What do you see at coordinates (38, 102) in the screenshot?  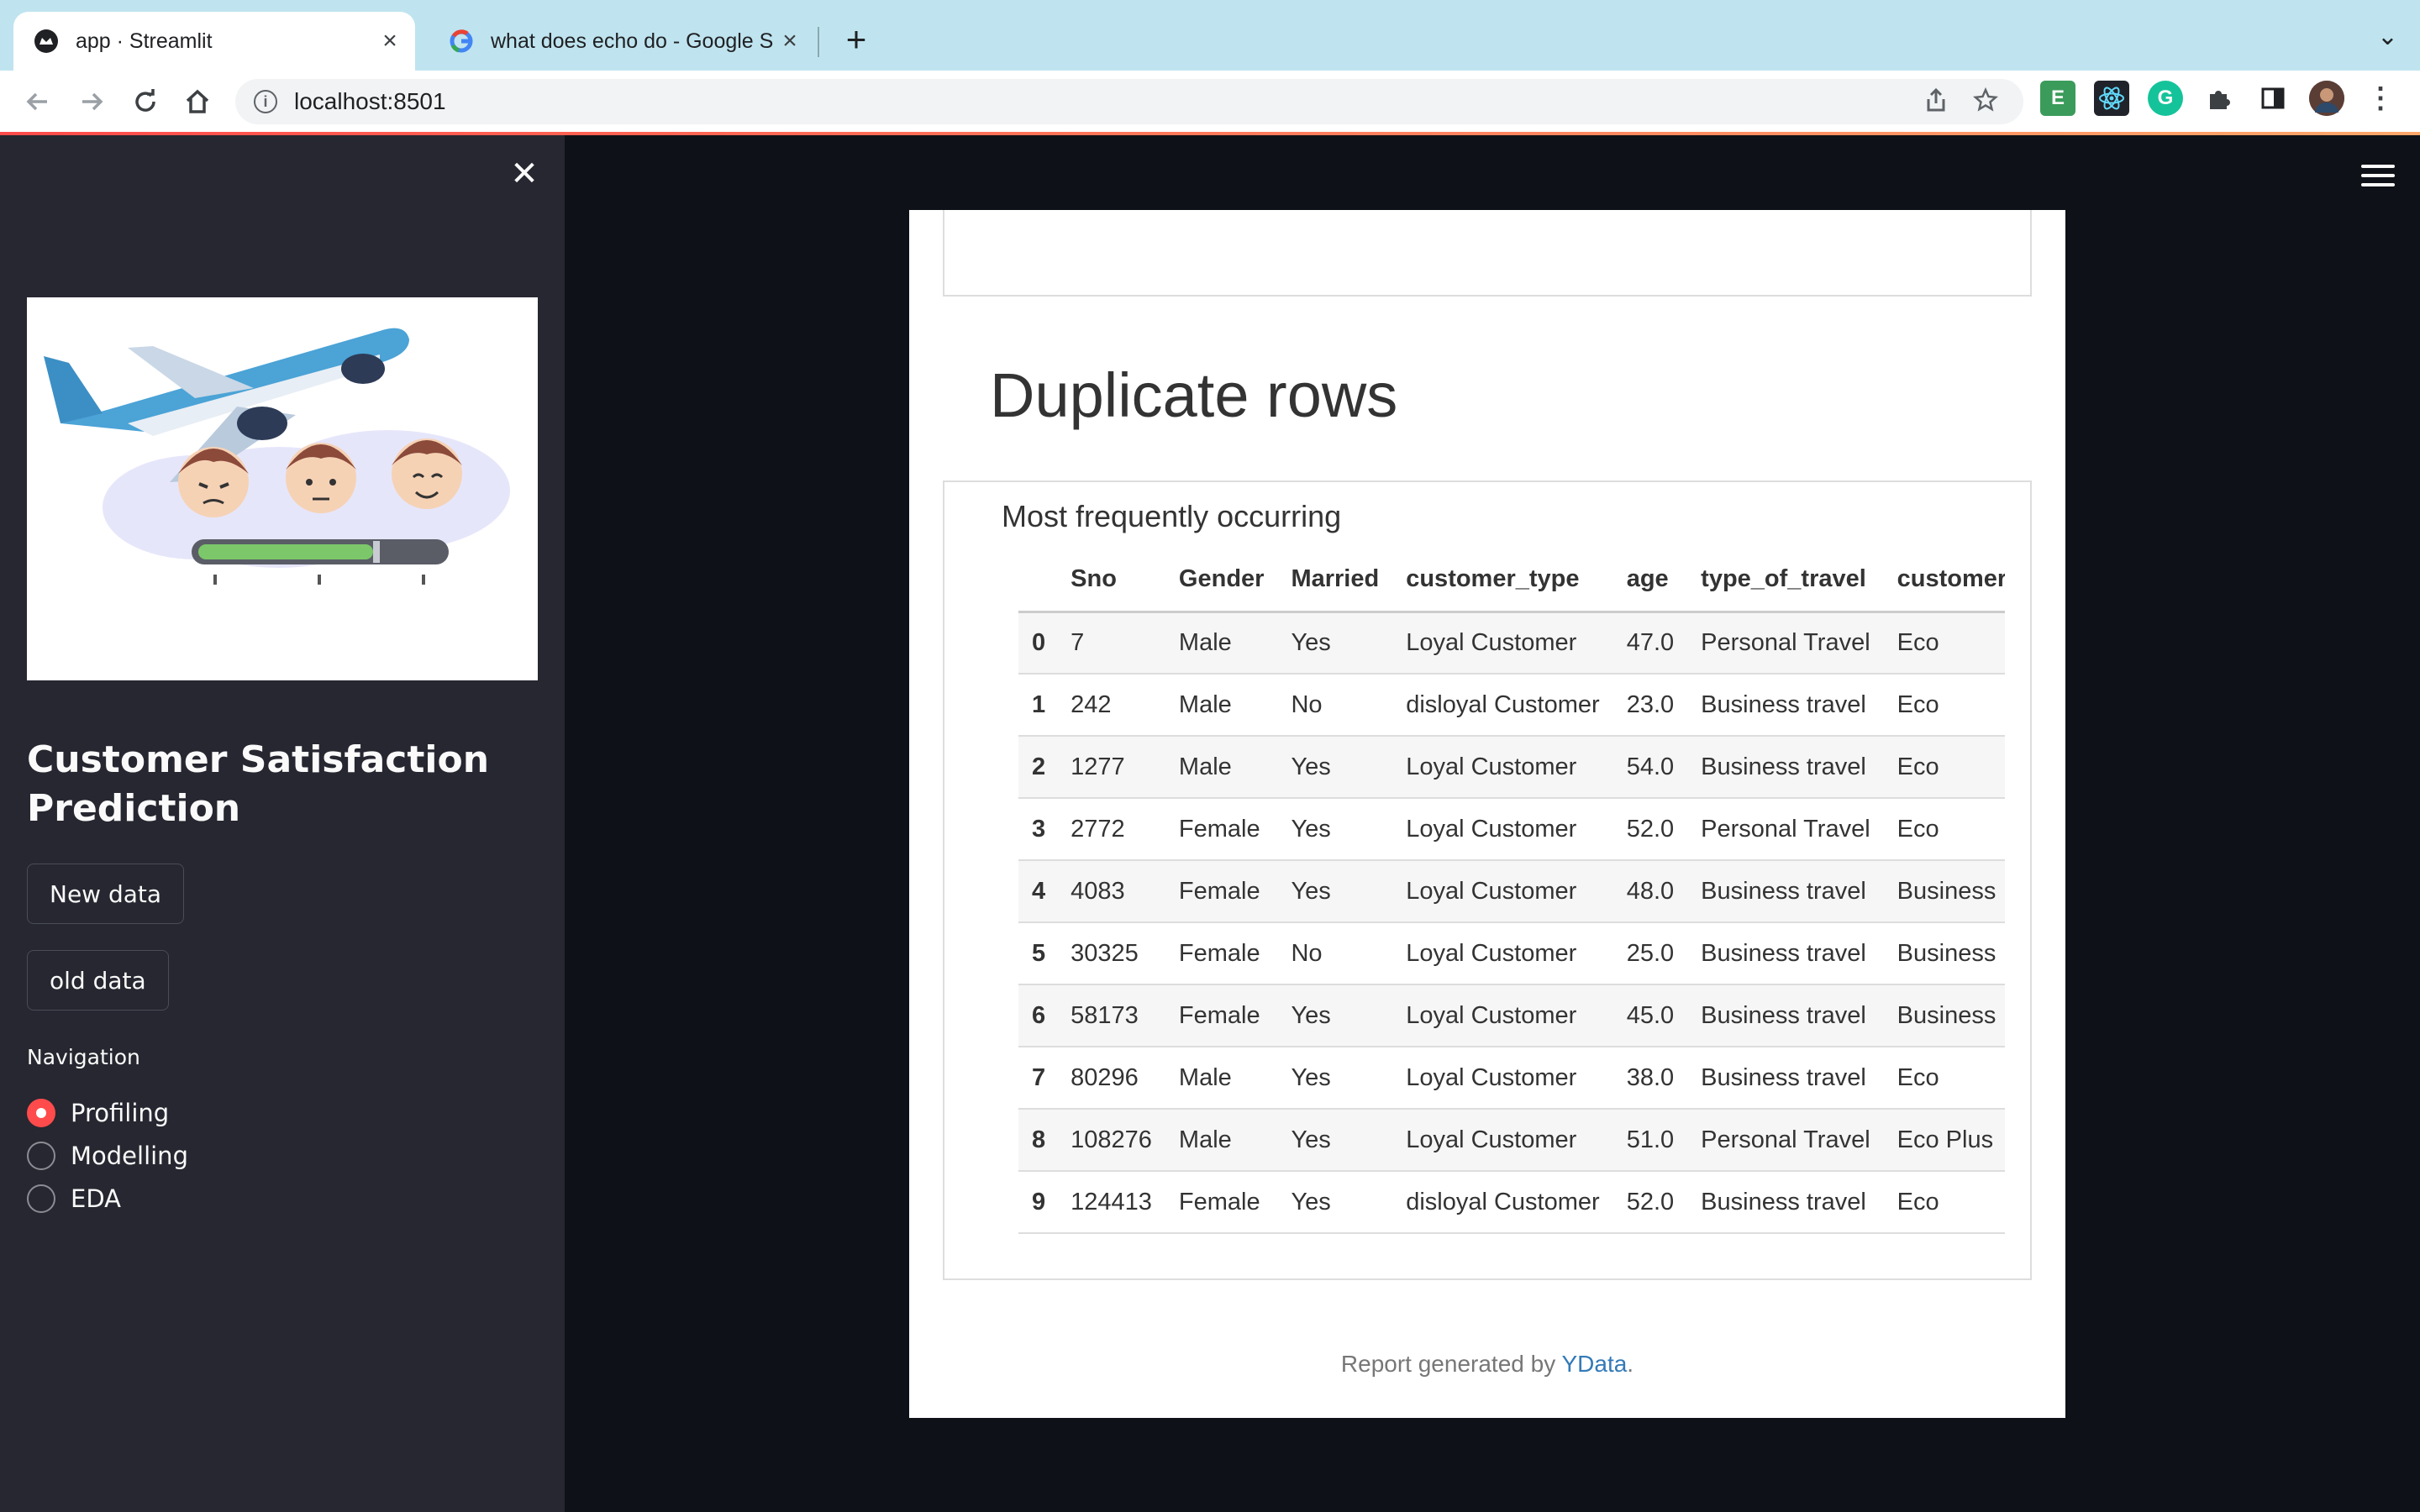 I see `back-arrow-icon` at bounding box center [38, 102].